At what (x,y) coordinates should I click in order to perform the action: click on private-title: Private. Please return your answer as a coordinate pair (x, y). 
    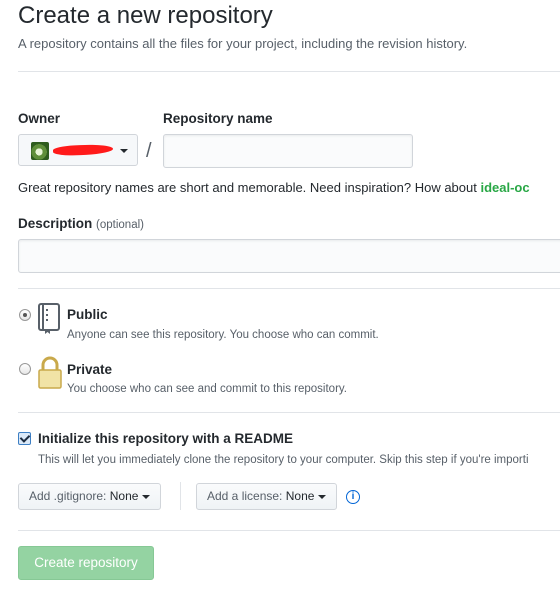
    Looking at the image, I should click on (90, 369).